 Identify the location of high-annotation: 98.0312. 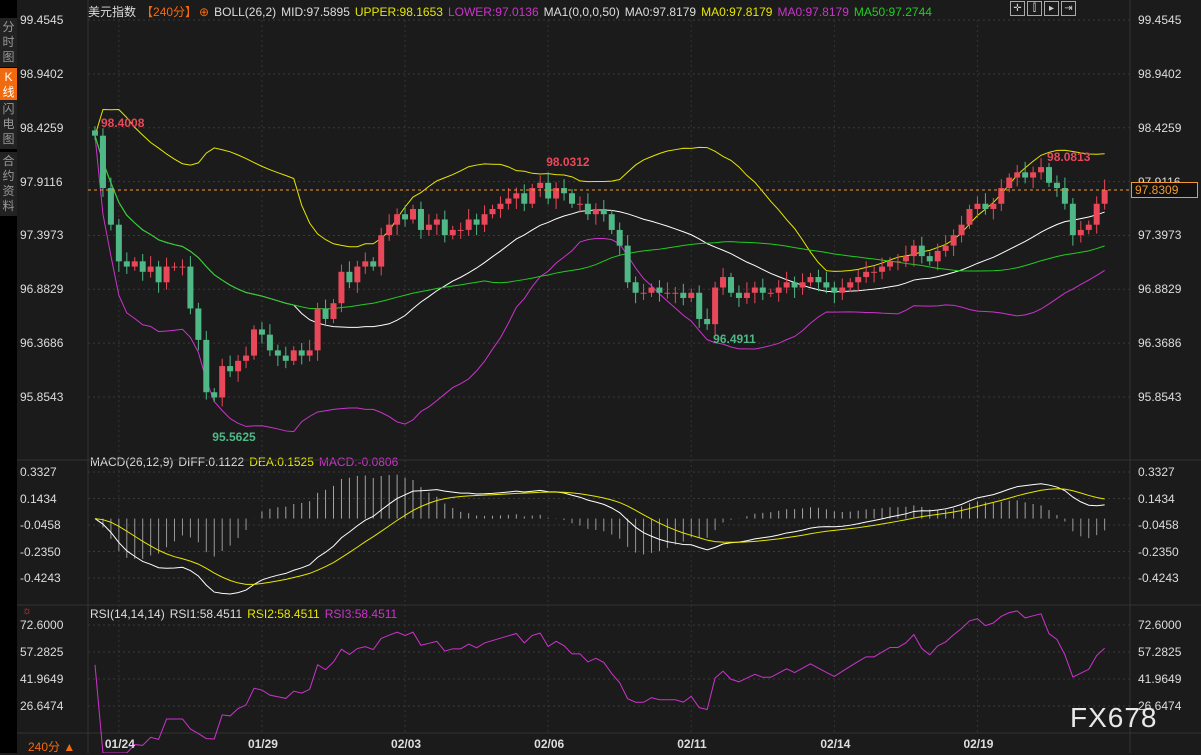
(568, 162).